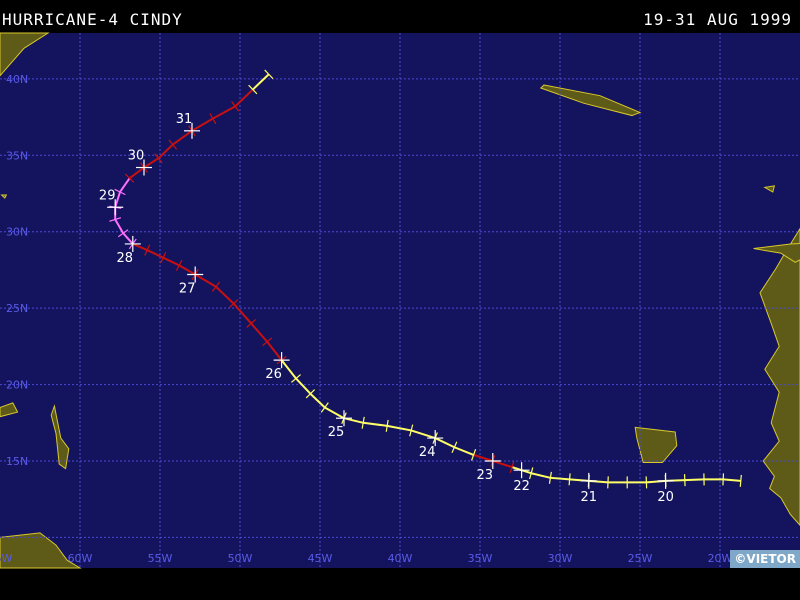  What do you see at coordinates (80, 558) in the screenshot?
I see `longitude-label: 60W` at bounding box center [80, 558].